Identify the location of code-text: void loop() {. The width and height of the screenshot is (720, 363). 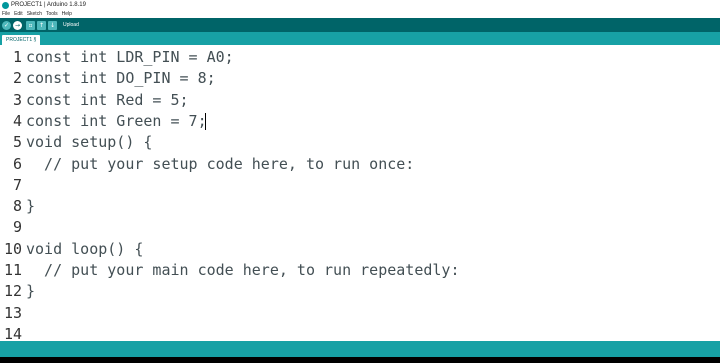
(85, 248).